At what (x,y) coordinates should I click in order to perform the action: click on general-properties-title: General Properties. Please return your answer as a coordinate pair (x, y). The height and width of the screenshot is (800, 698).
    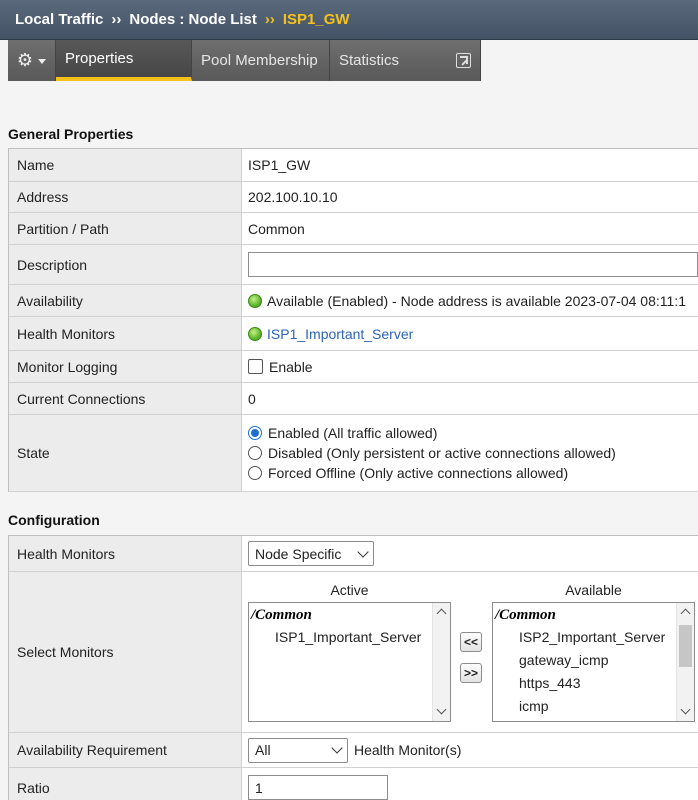
    Looking at the image, I should click on (71, 134).